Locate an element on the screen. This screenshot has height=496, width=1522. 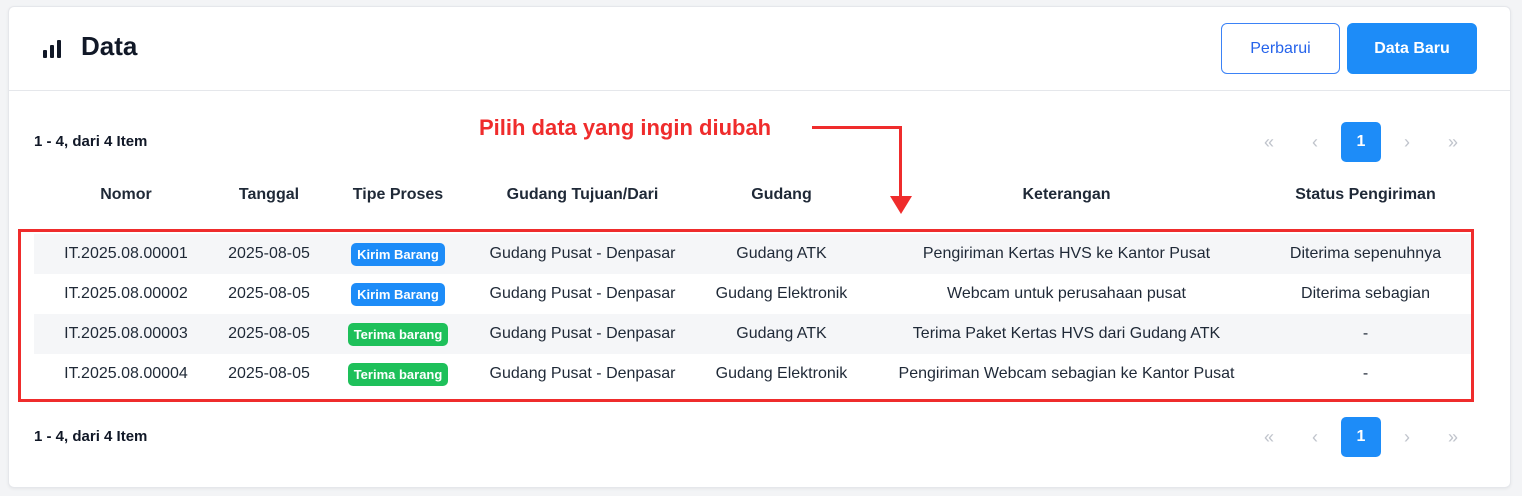
cell-nomor: IT.2025.08.00002 is located at coordinates (126, 293).